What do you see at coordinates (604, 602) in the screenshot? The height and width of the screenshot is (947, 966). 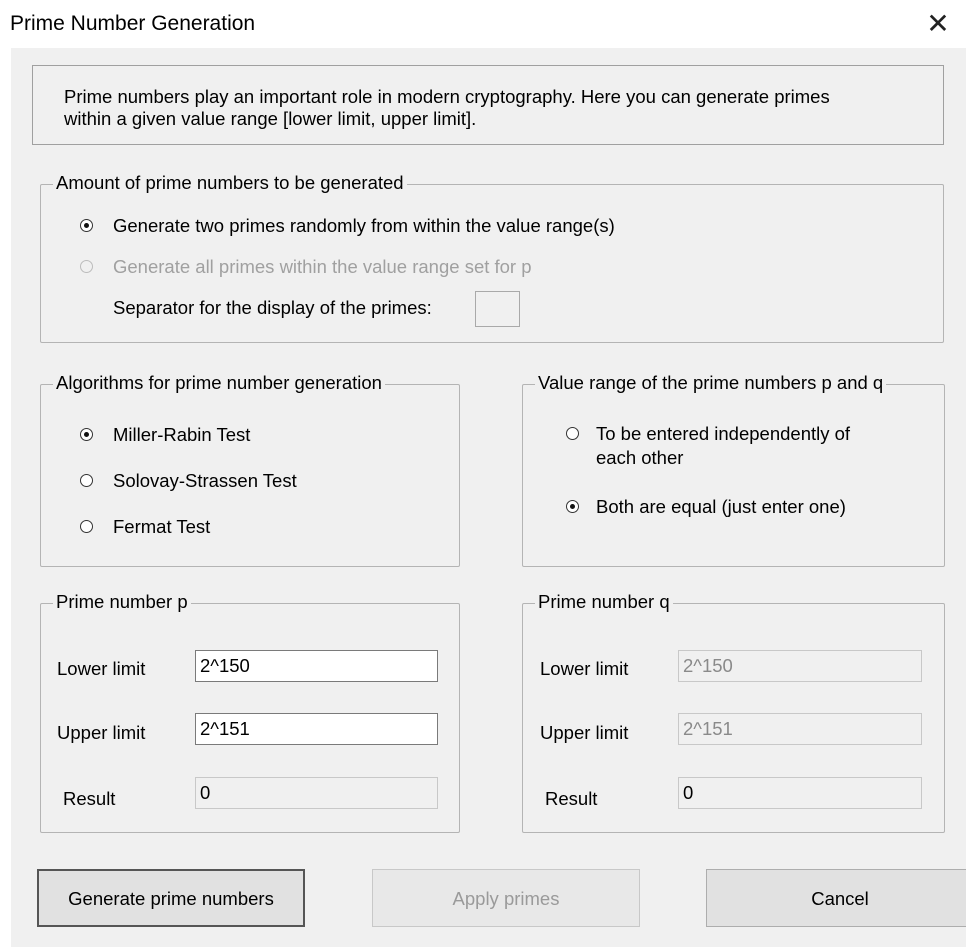 I see `prime-q-group-legend: Prime number q` at bounding box center [604, 602].